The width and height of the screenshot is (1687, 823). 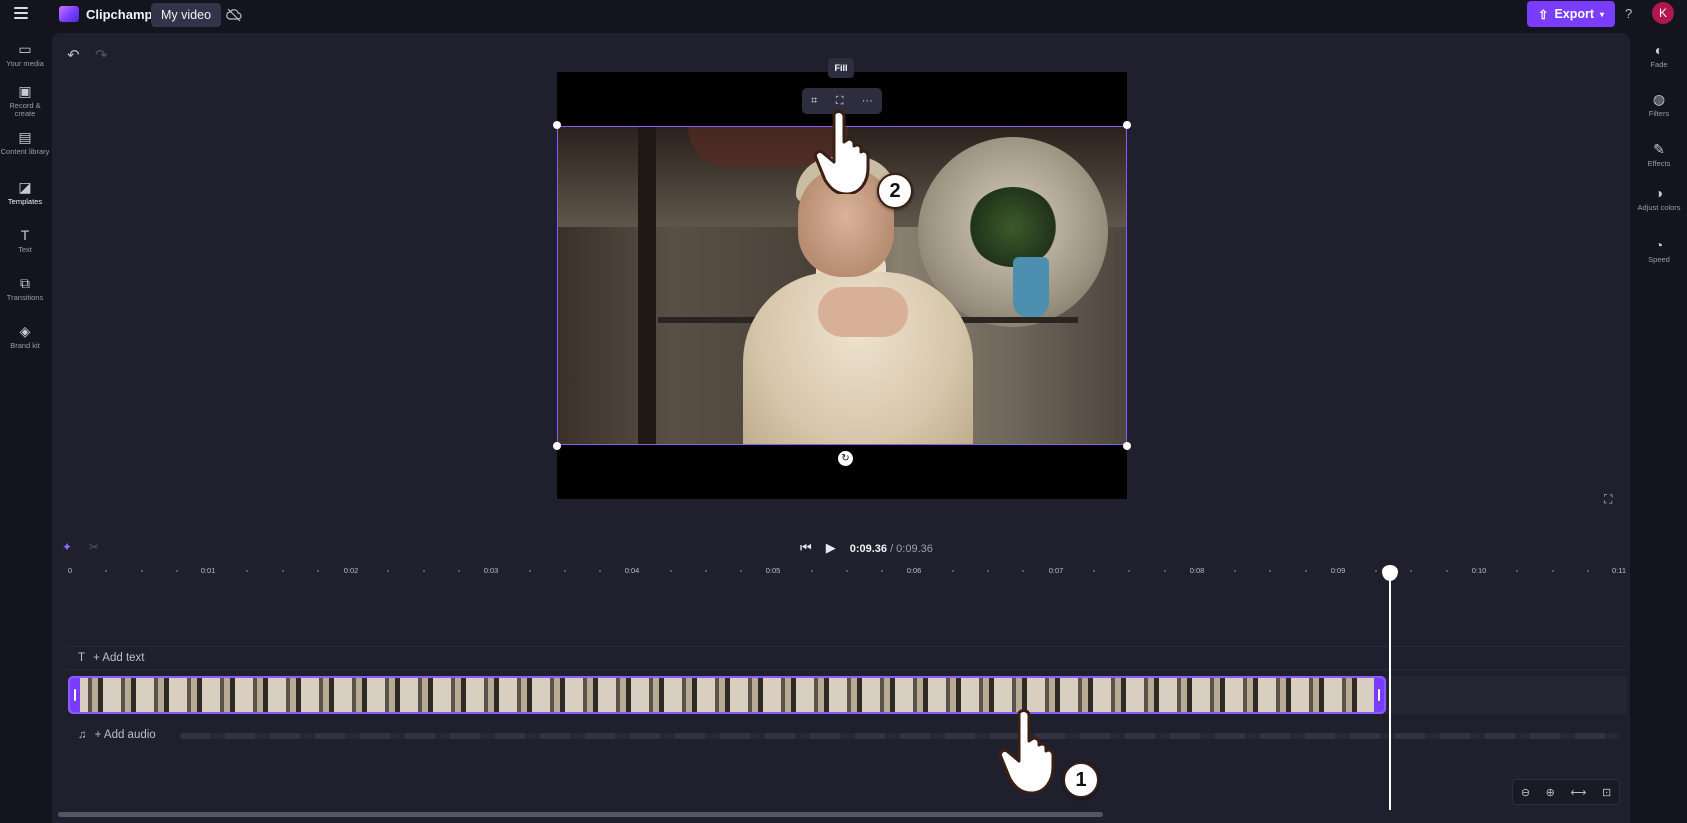 What do you see at coordinates (25, 241) in the screenshot?
I see `sidebar-item-text: T Text` at bounding box center [25, 241].